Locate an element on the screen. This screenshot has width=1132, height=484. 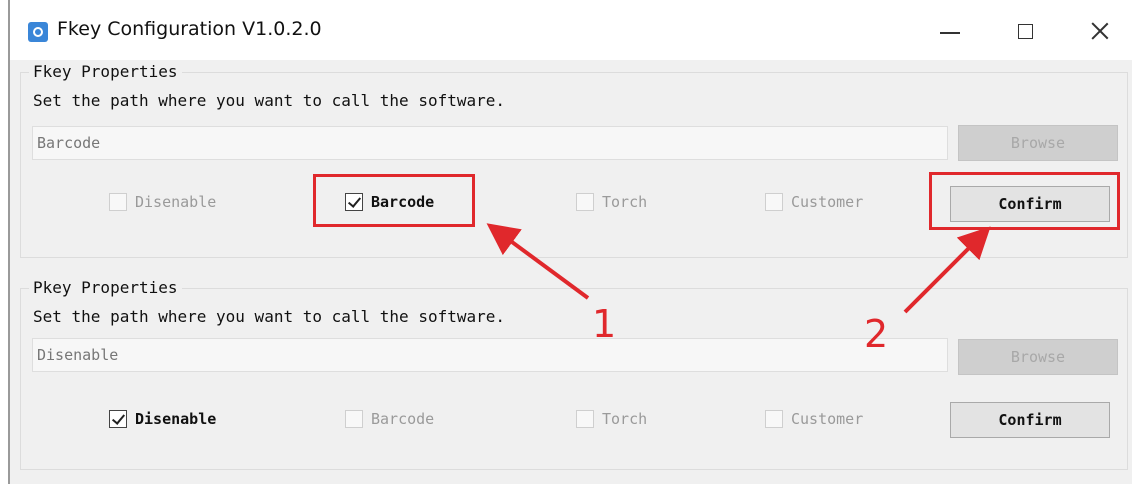
annotation-step-1: 1 is located at coordinates (604, 324).